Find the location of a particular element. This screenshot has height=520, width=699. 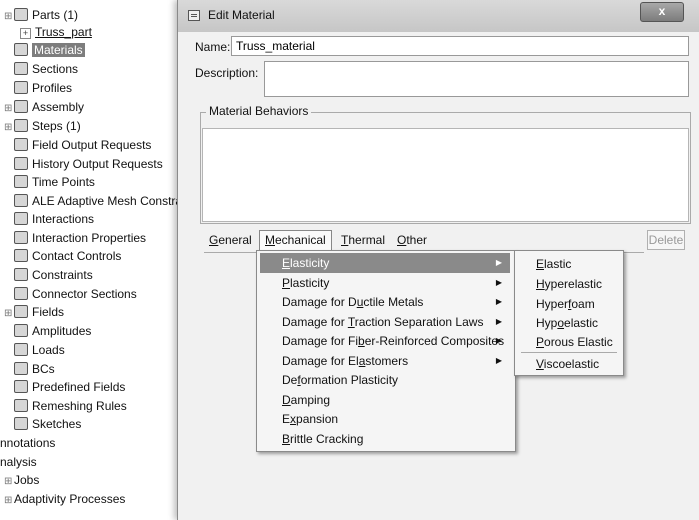

tree-item-assembly: ⊞ Assembly is located at coordinates (44, 107).